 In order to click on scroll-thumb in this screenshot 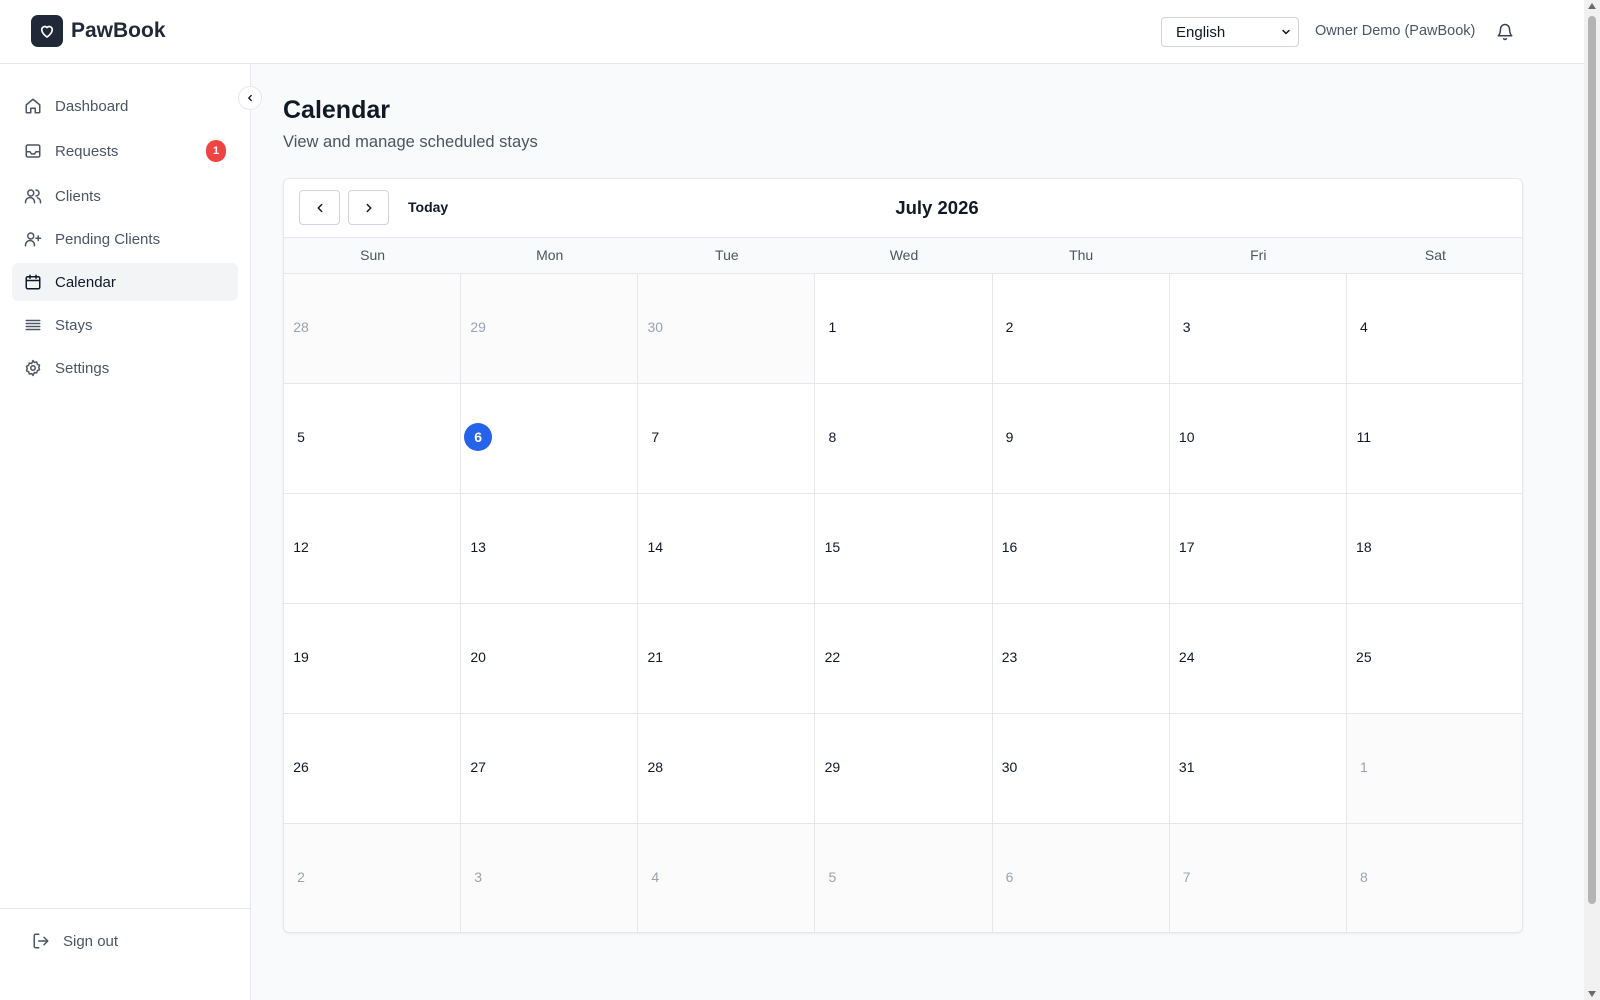, I will do `click(1592, 460)`.